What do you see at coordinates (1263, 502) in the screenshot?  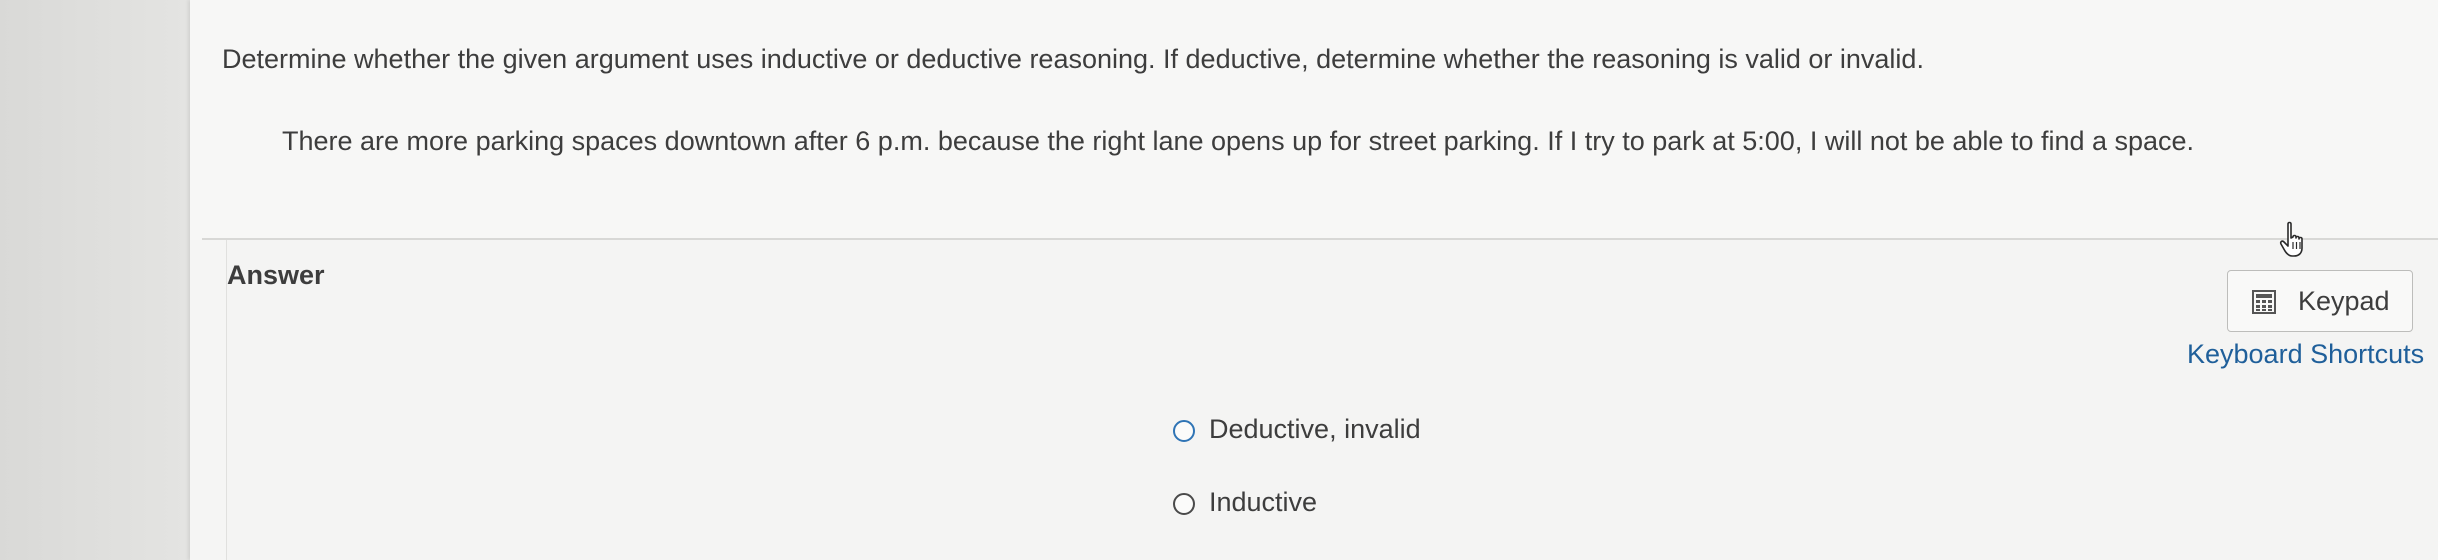 I see `option-label: Inductive` at bounding box center [1263, 502].